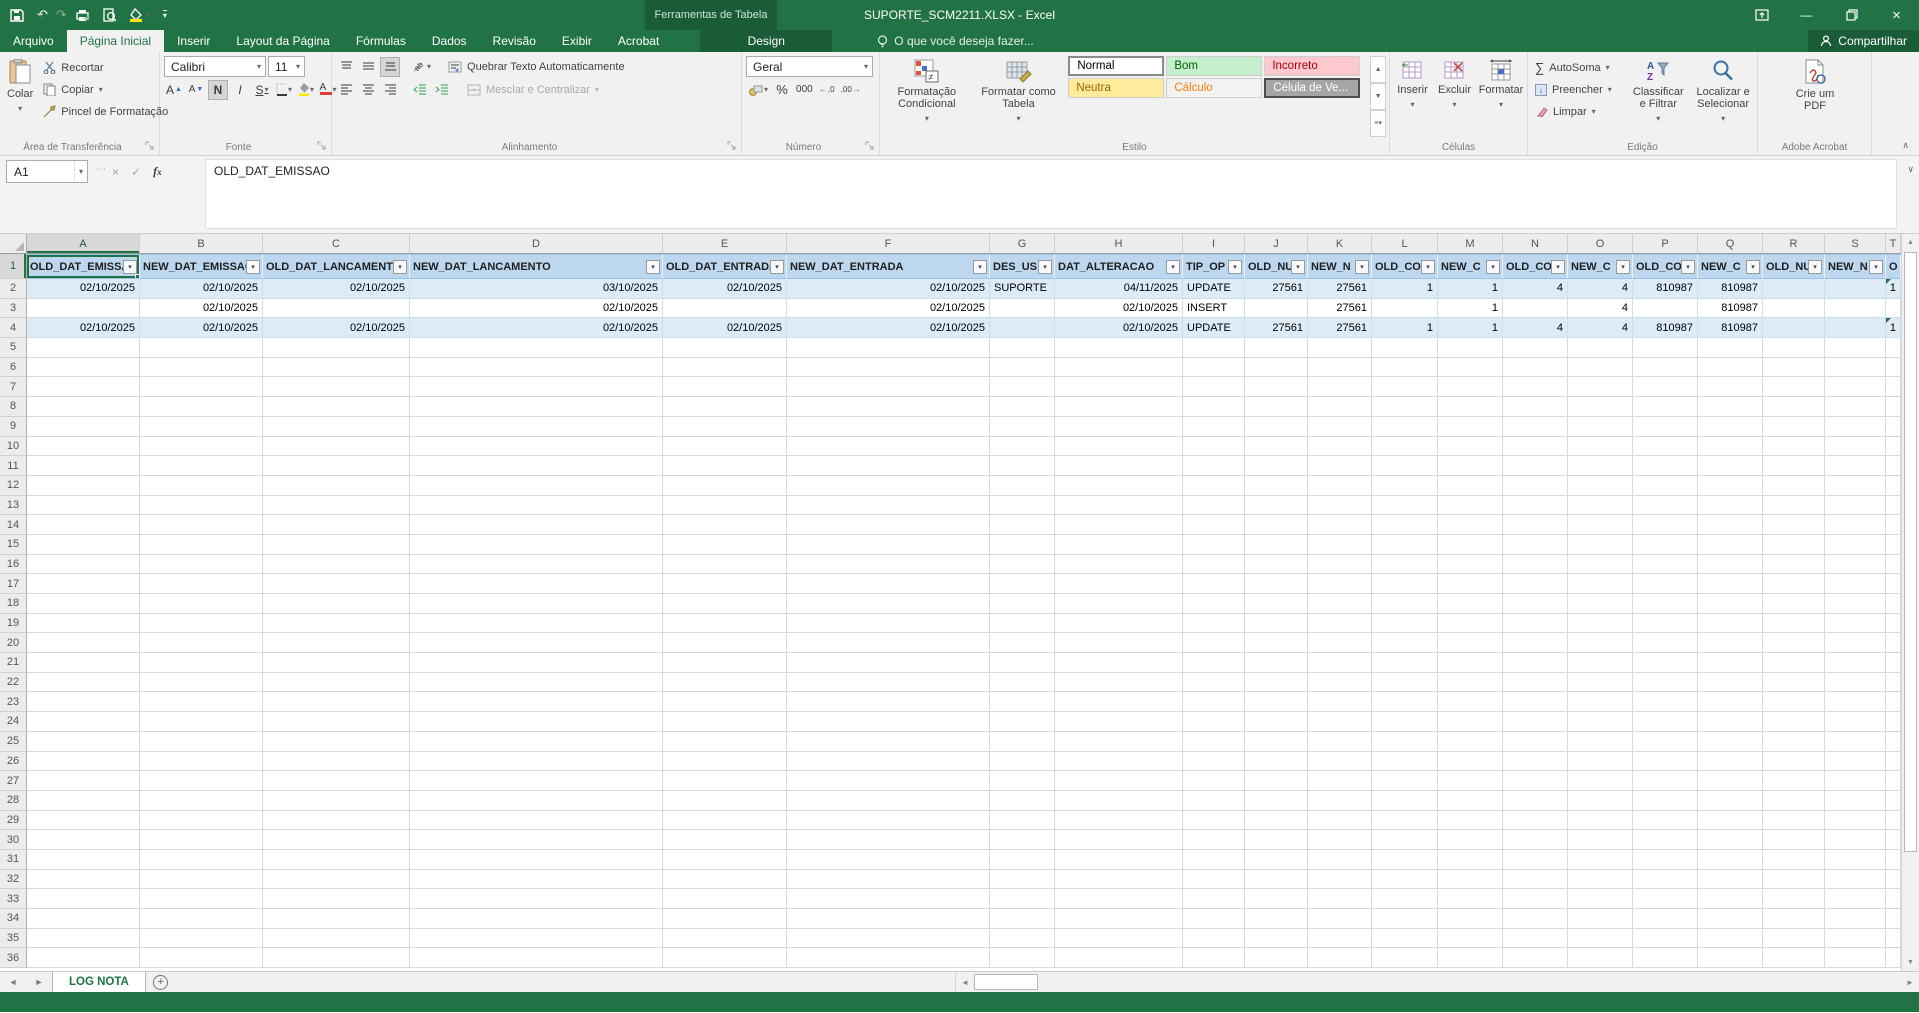 The width and height of the screenshot is (1919, 1013). Describe the element at coordinates (1276, 623) in the screenshot. I see `cell-J19` at that location.